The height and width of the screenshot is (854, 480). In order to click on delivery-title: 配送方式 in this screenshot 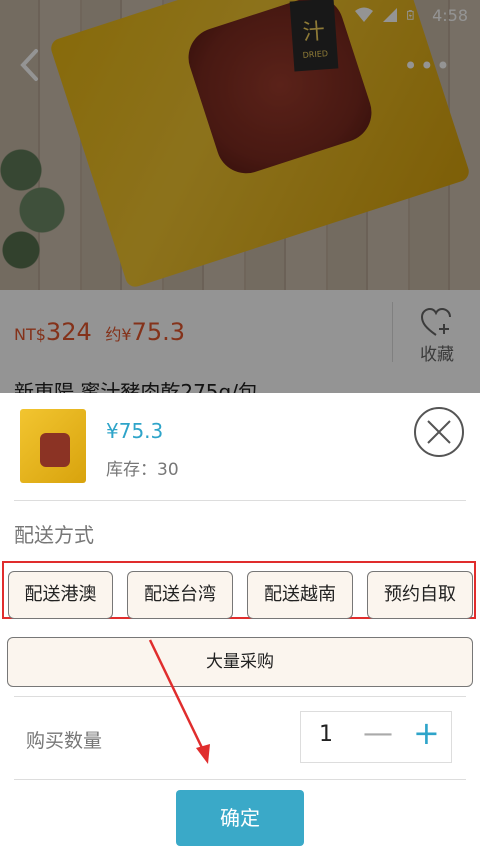, I will do `click(54, 535)`.